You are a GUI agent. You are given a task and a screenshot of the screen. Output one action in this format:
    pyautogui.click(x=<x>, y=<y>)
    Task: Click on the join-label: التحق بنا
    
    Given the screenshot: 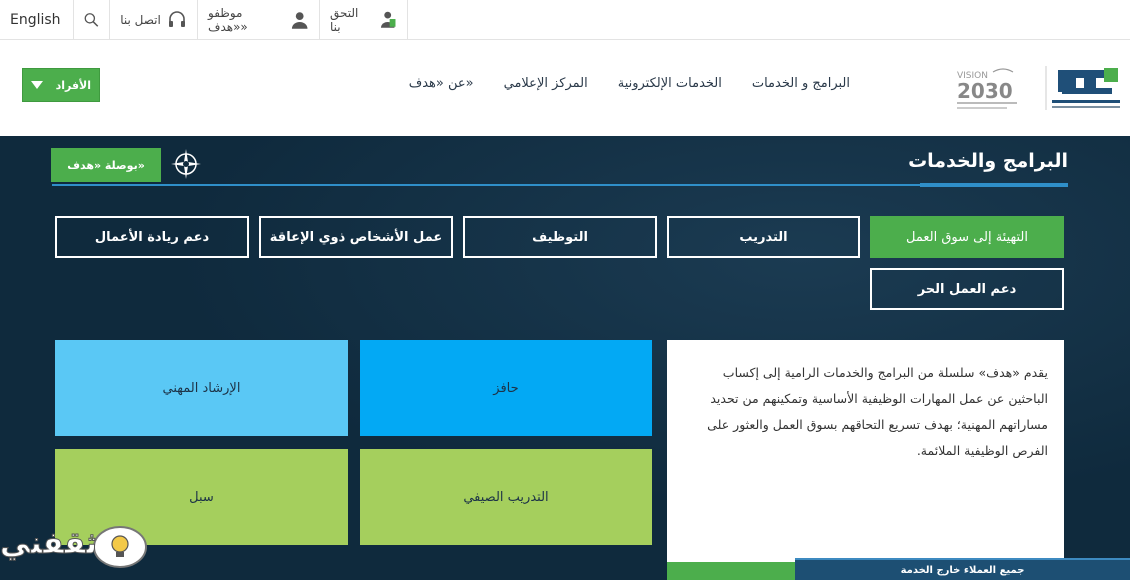 What is the action you would take?
    pyautogui.click(x=344, y=20)
    